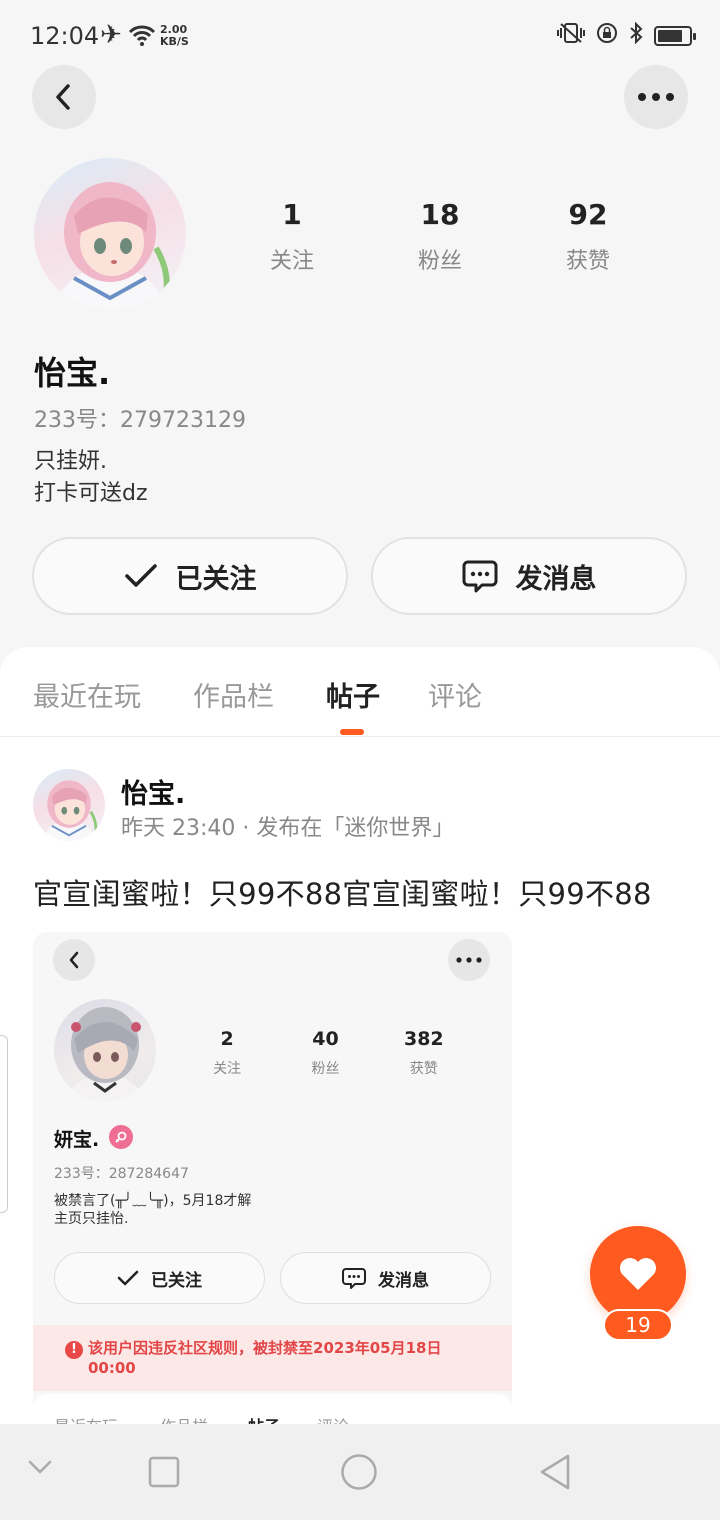 The height and width of the screenshot is (1520, 720). I want to click on post-text: 官宣闺蜜啦！只99不88官宣闺蜜啦！只99不88, so click(342, 894).